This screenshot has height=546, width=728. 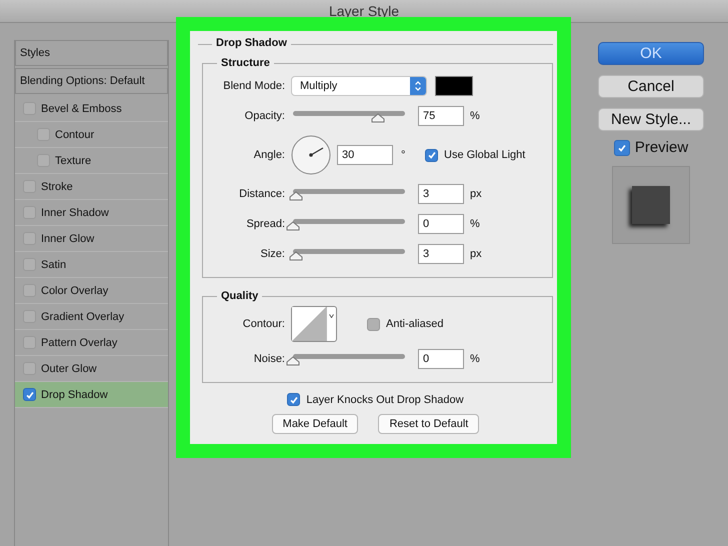 I want to click on dialog-button: Cancel, so click(x=651, y=86).